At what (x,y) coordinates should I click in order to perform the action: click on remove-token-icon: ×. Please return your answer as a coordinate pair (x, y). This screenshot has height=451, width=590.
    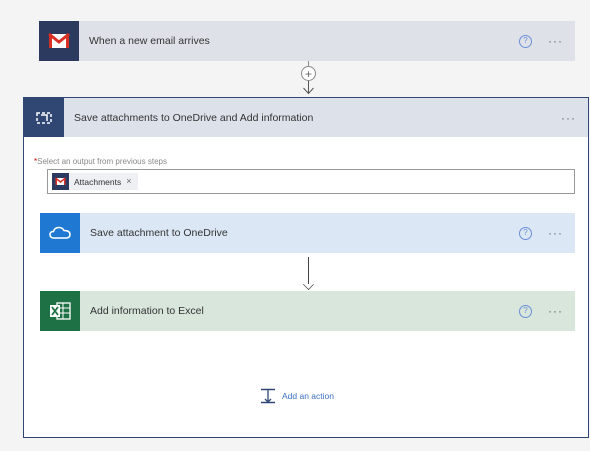
    Looking at the image, I should click on (128, 181).